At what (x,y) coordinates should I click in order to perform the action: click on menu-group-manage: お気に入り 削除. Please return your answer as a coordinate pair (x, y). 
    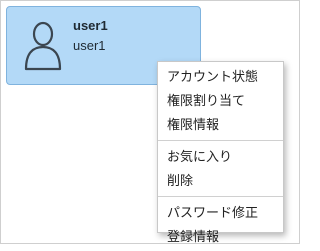
    Looking at the image, I should click on (220, 168).